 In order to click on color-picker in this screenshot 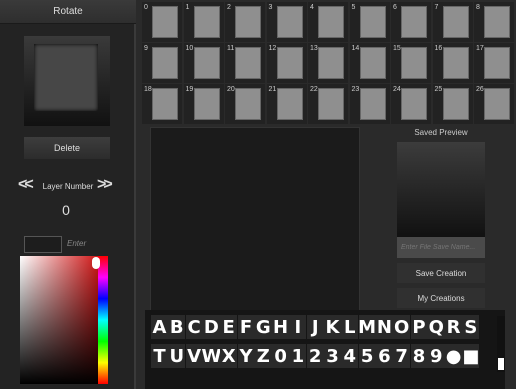, I will do `click(59, 320)`.